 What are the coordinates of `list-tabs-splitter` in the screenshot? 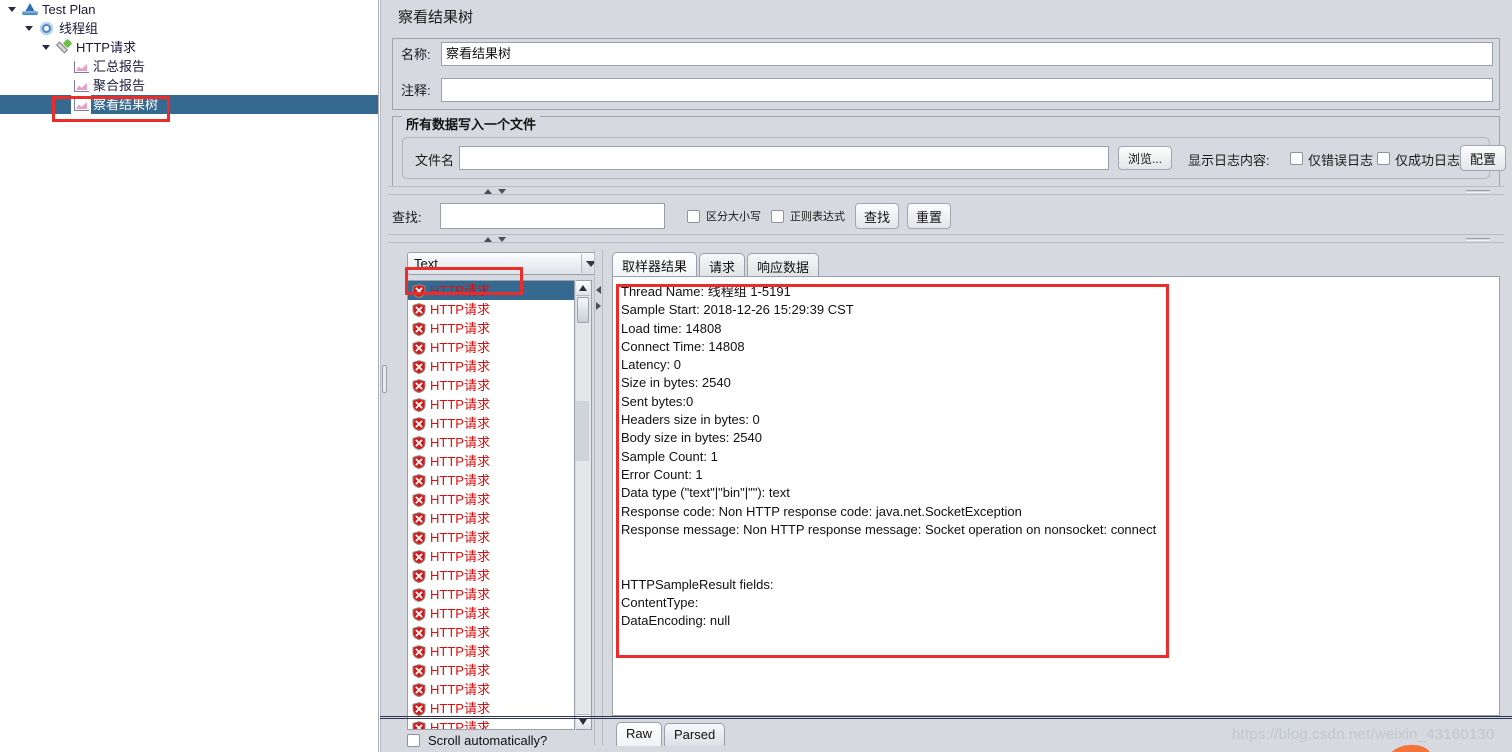 It's located at (598, 497).